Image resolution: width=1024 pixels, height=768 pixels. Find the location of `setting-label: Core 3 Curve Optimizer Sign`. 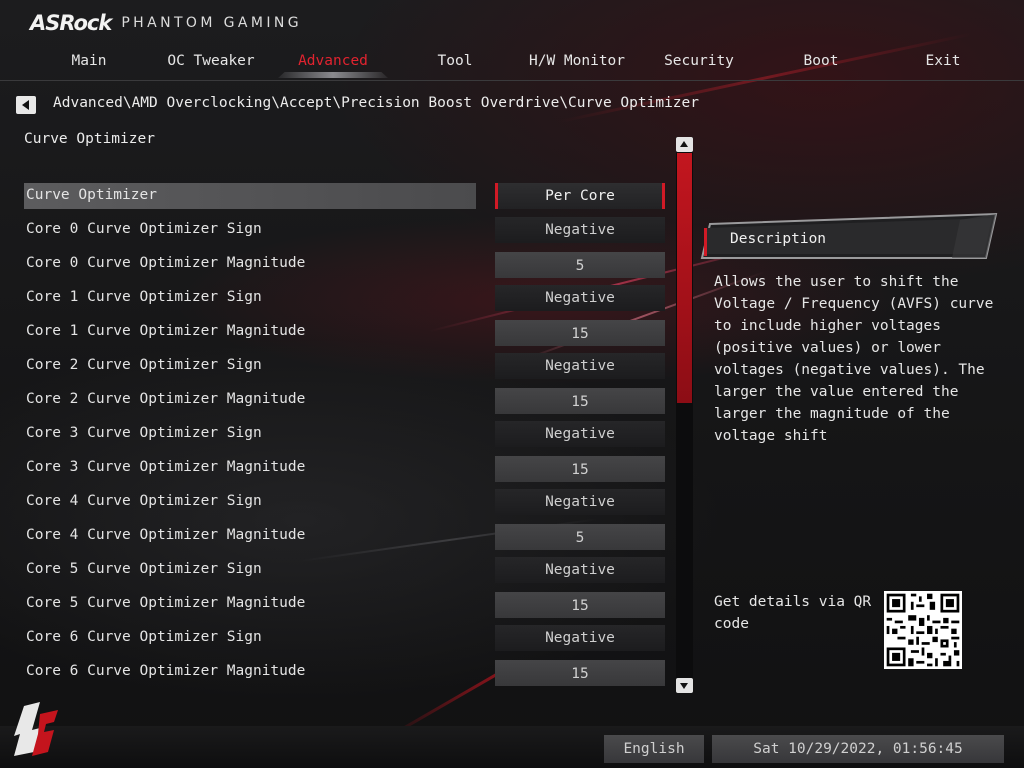

setting-label: Core 3 Curve Optimizer Sign is located at coordinates (144, 433).